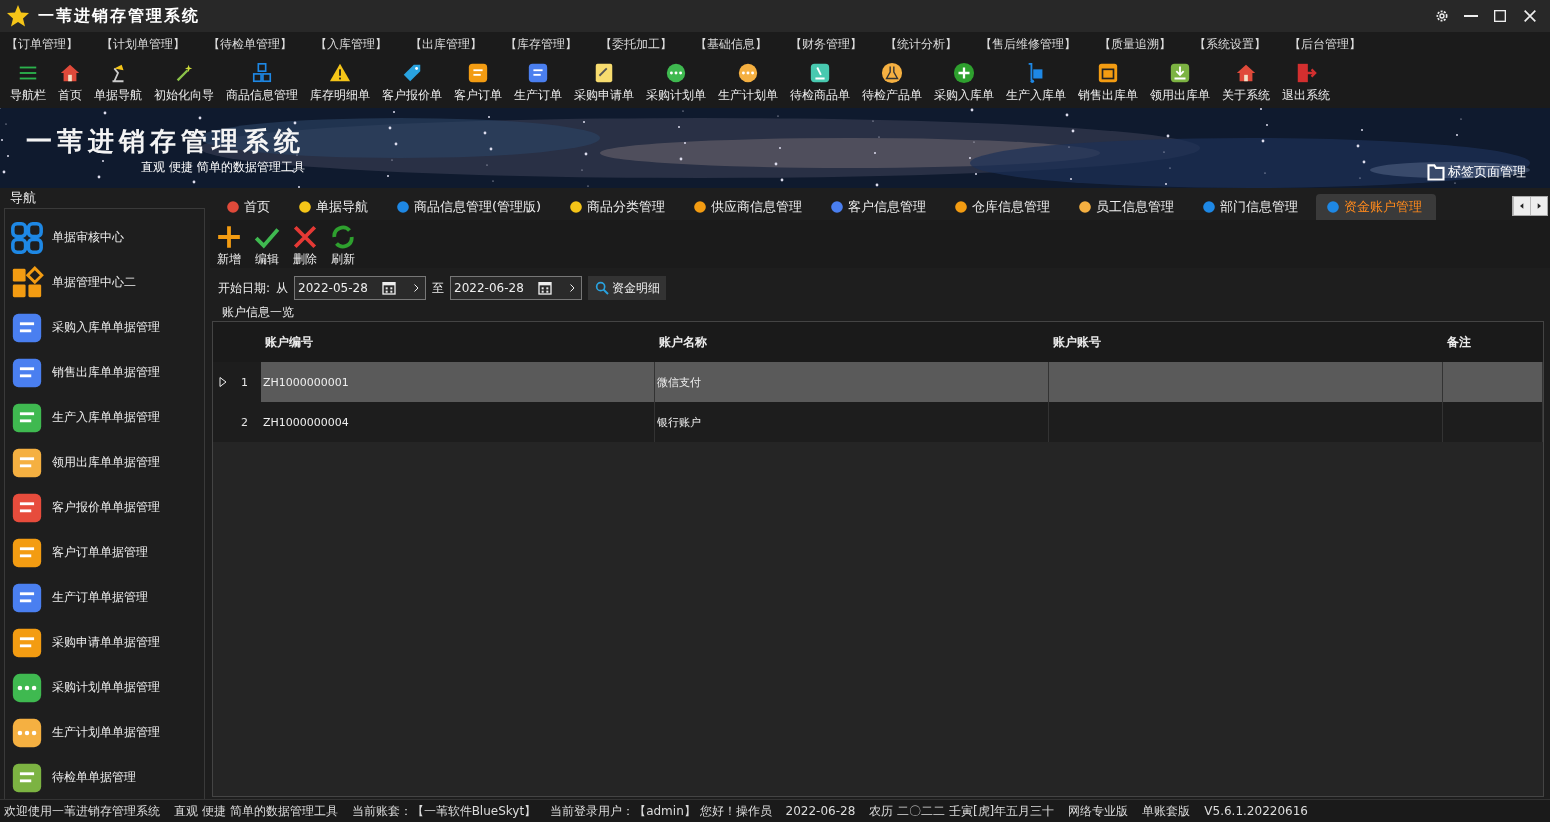 The height and width of the screenshot is (822, 1550). I want to click on sidebar-item: 待检单单据管理, so click(94, 777).